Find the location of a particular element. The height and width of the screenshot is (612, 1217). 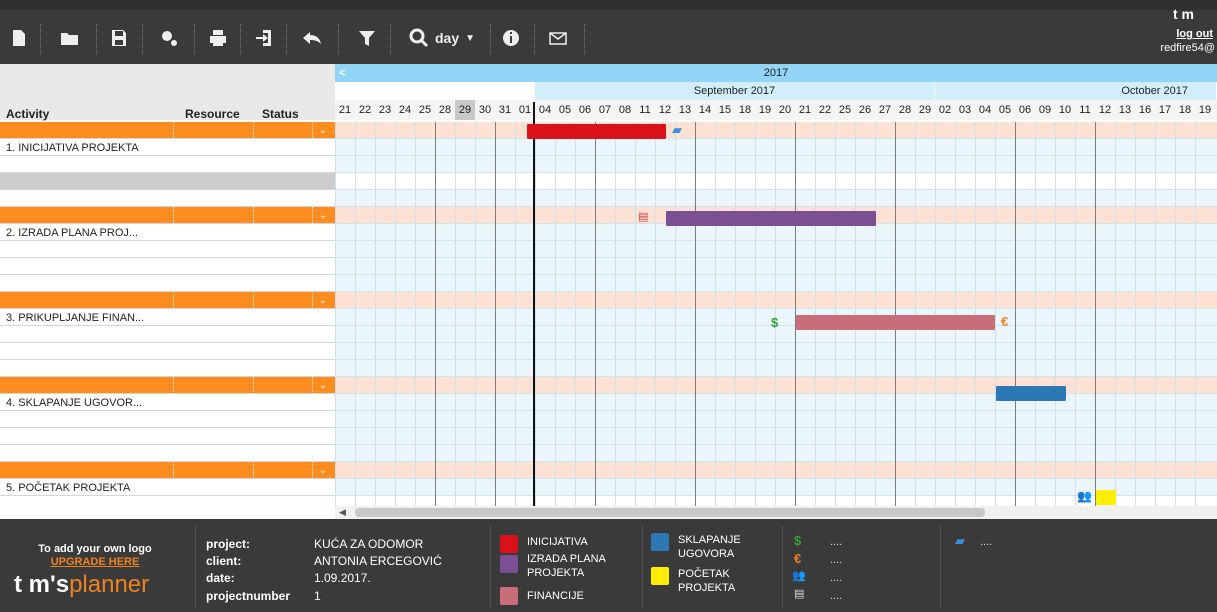

open-folder-icon is located at coordinates (70, 38).